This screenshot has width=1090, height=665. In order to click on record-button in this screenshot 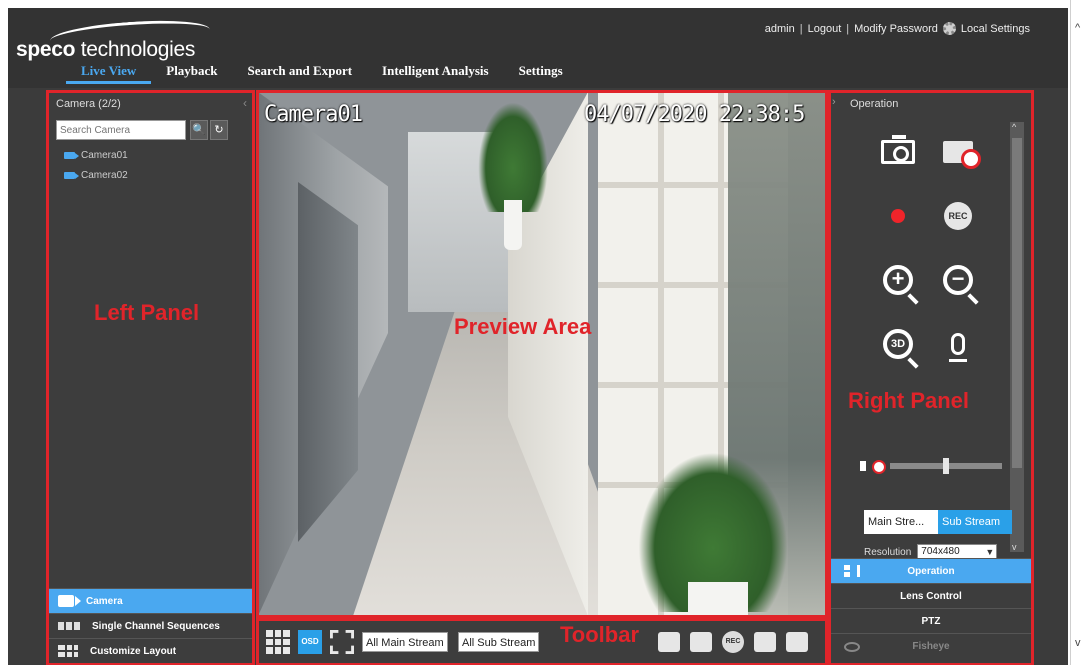, I will do `click(898, 216)`.